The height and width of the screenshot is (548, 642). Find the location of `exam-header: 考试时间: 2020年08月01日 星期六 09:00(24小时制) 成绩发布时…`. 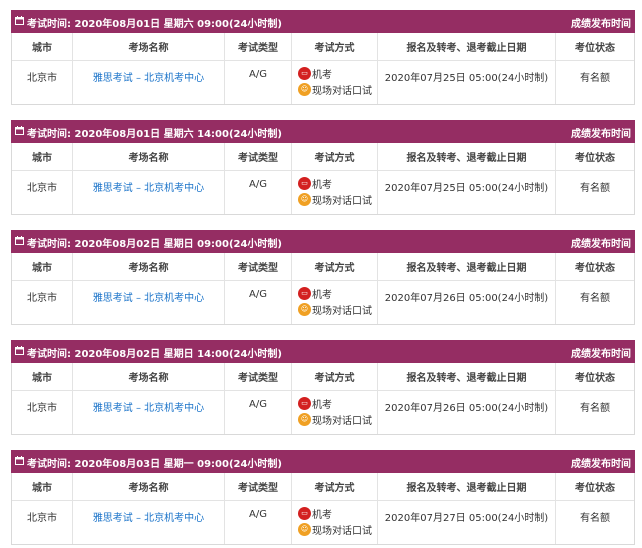

exam-header: 考试时间: 2020年08月01日 星期六 09:00(24小时制) 成绩发布时… is located at coordinates (323, 21).